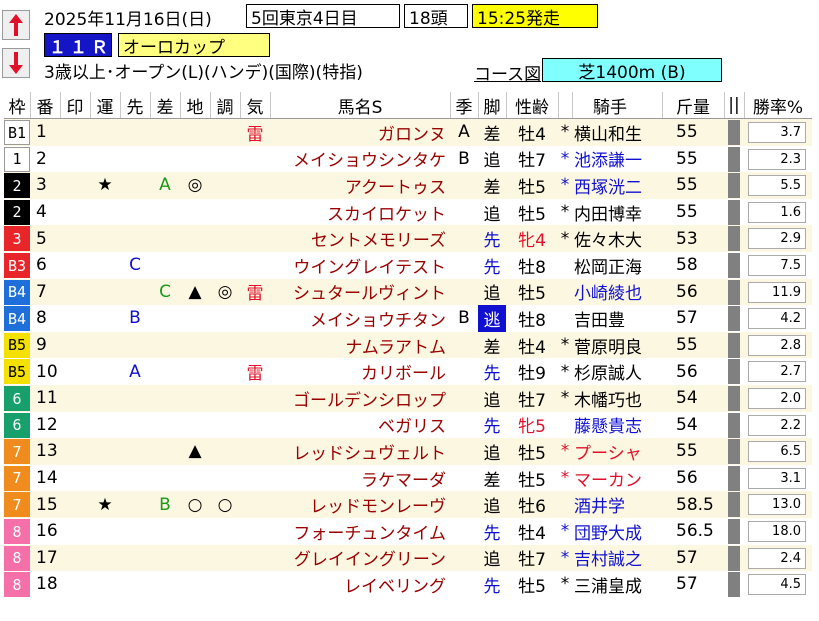 This screenshot has height=621, width=819. Describe the element at coordinates (360, 132) in the screenshot. I see `horse-name: ガロンヌ` at that location.